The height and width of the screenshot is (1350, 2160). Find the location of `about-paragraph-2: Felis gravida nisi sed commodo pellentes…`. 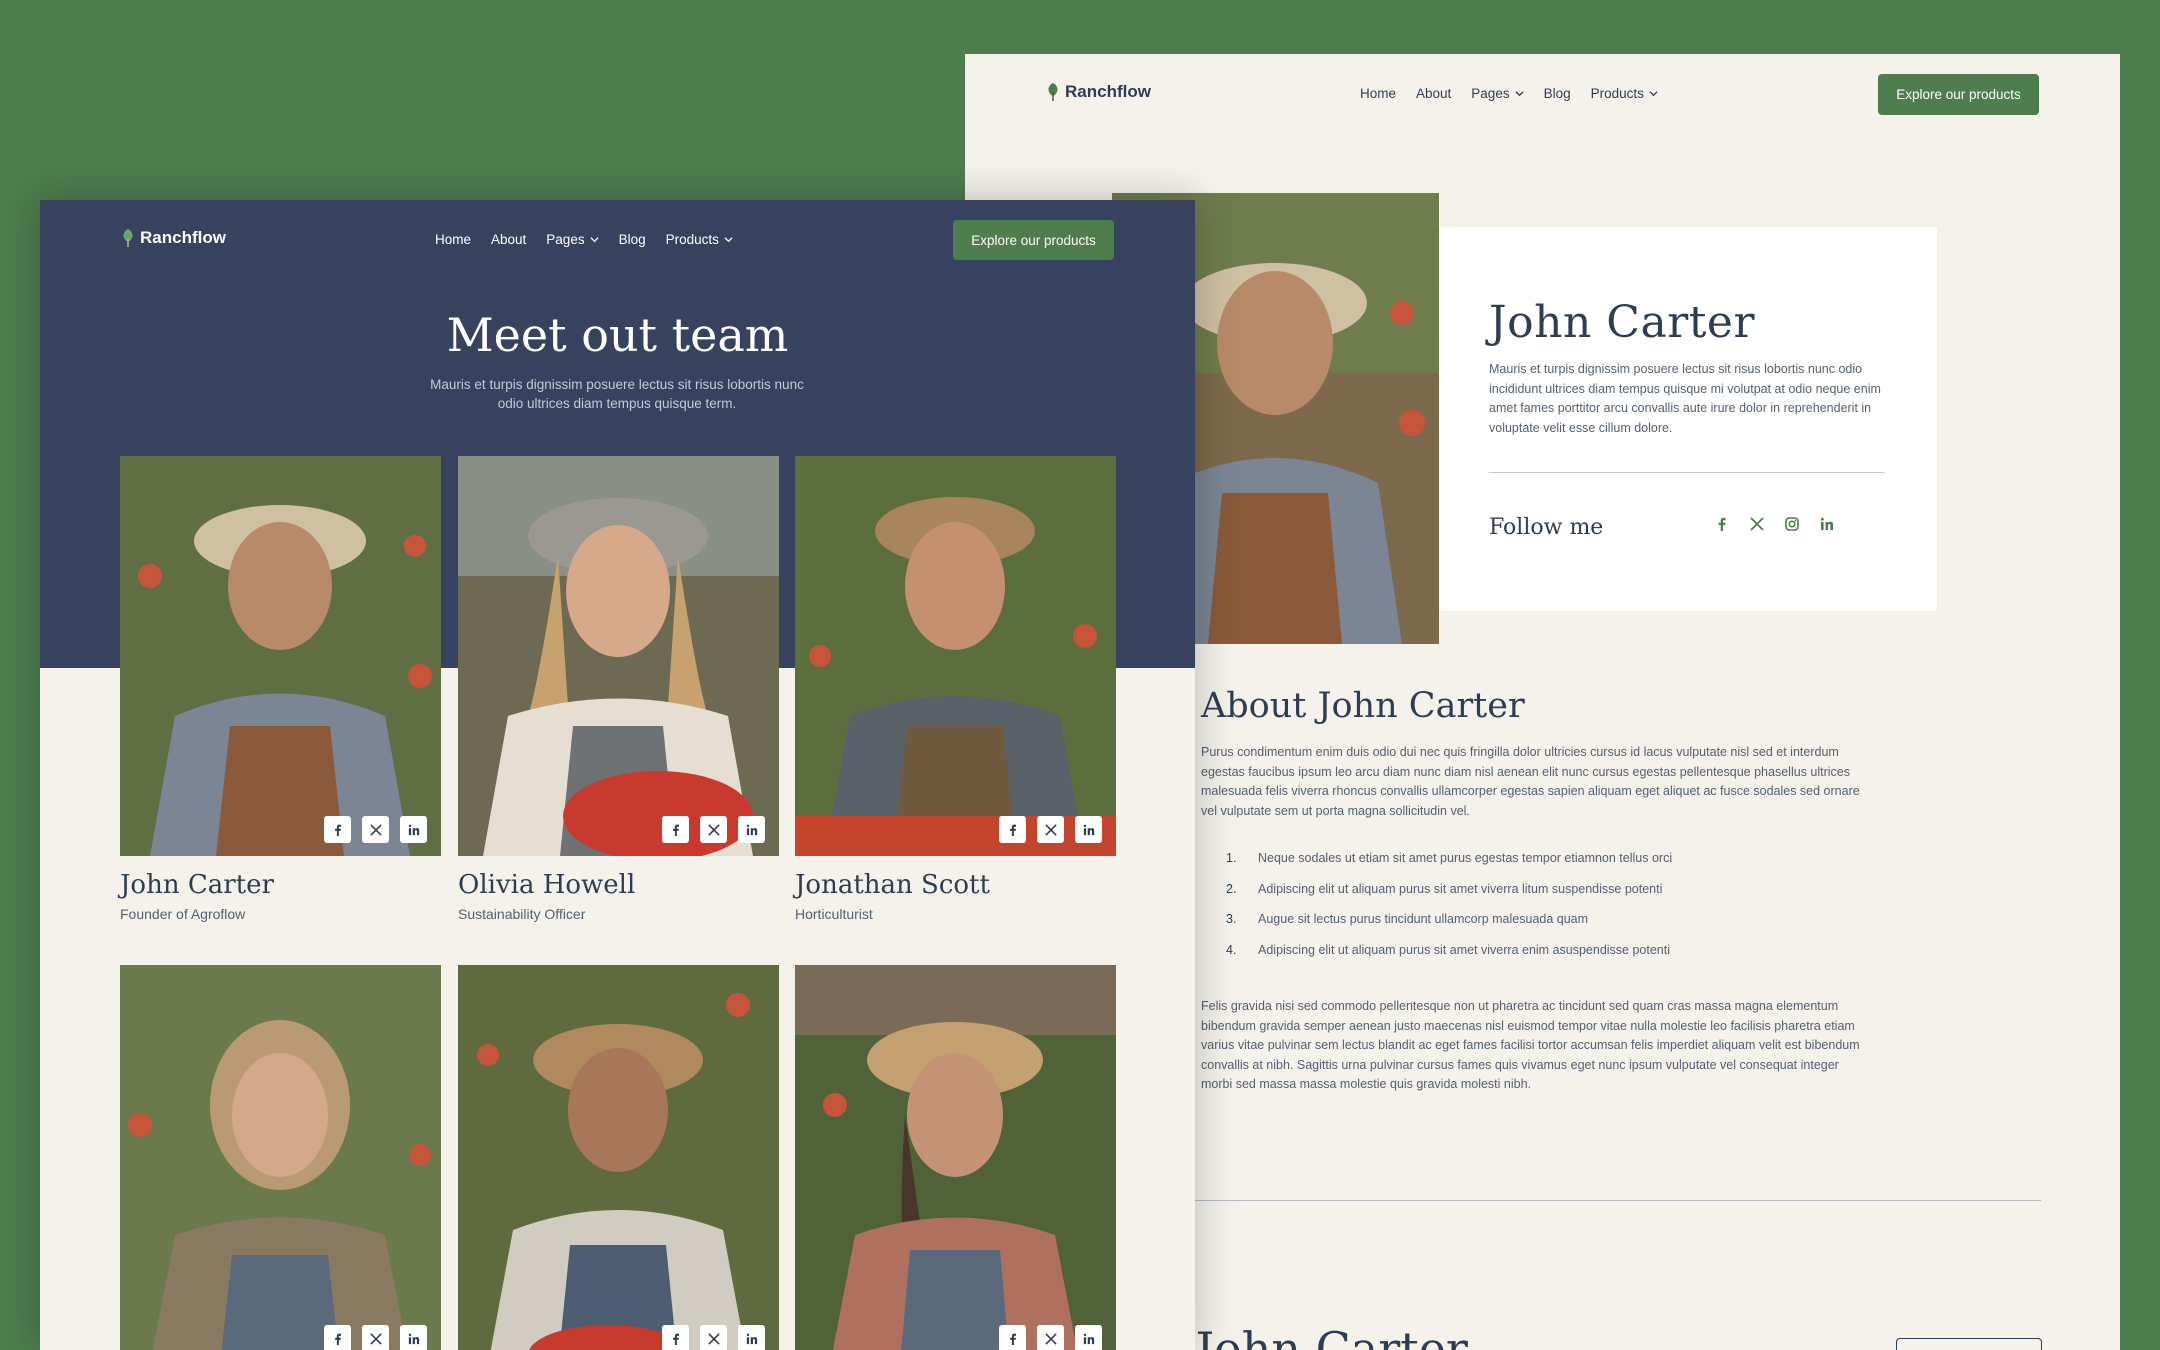

about-paragraph-2: Felis gravida nisi sed commodo pellentes… is located at coordinates (1530, 1045).